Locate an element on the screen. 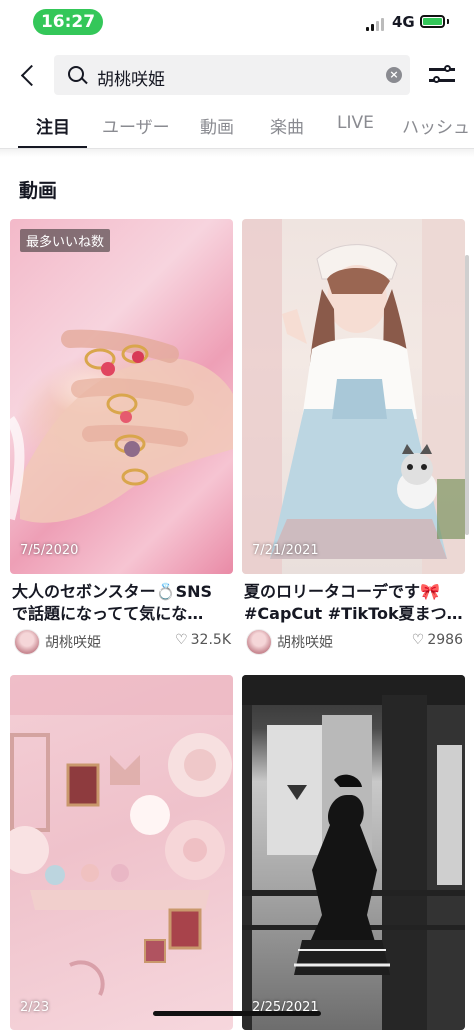 This screenshot has height=1030, width=474. tab-top: 注目 is located at coordinates (53, 125).